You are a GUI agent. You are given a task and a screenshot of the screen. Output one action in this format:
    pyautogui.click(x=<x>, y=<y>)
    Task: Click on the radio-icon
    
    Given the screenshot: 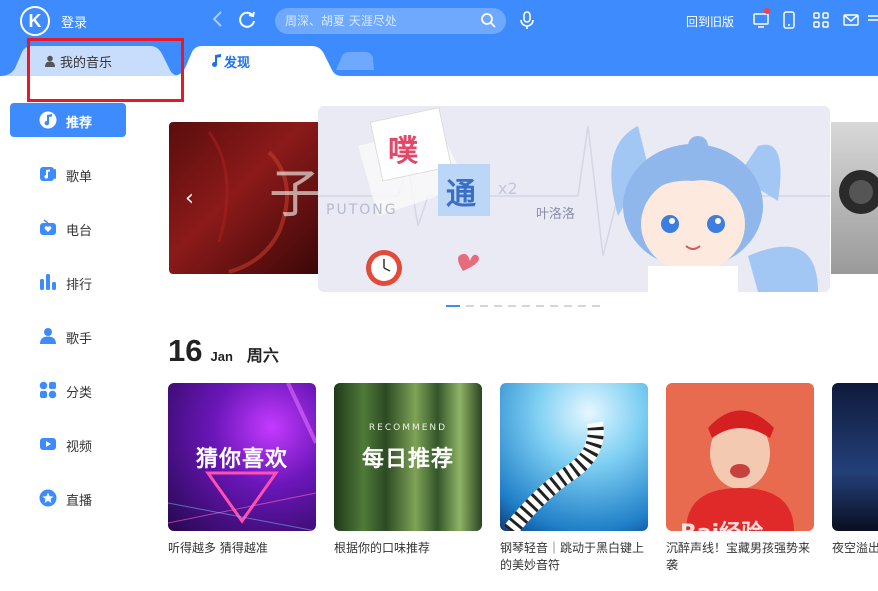 What is the action you would take?
    pyautogui.click(x=48, y=227)
    